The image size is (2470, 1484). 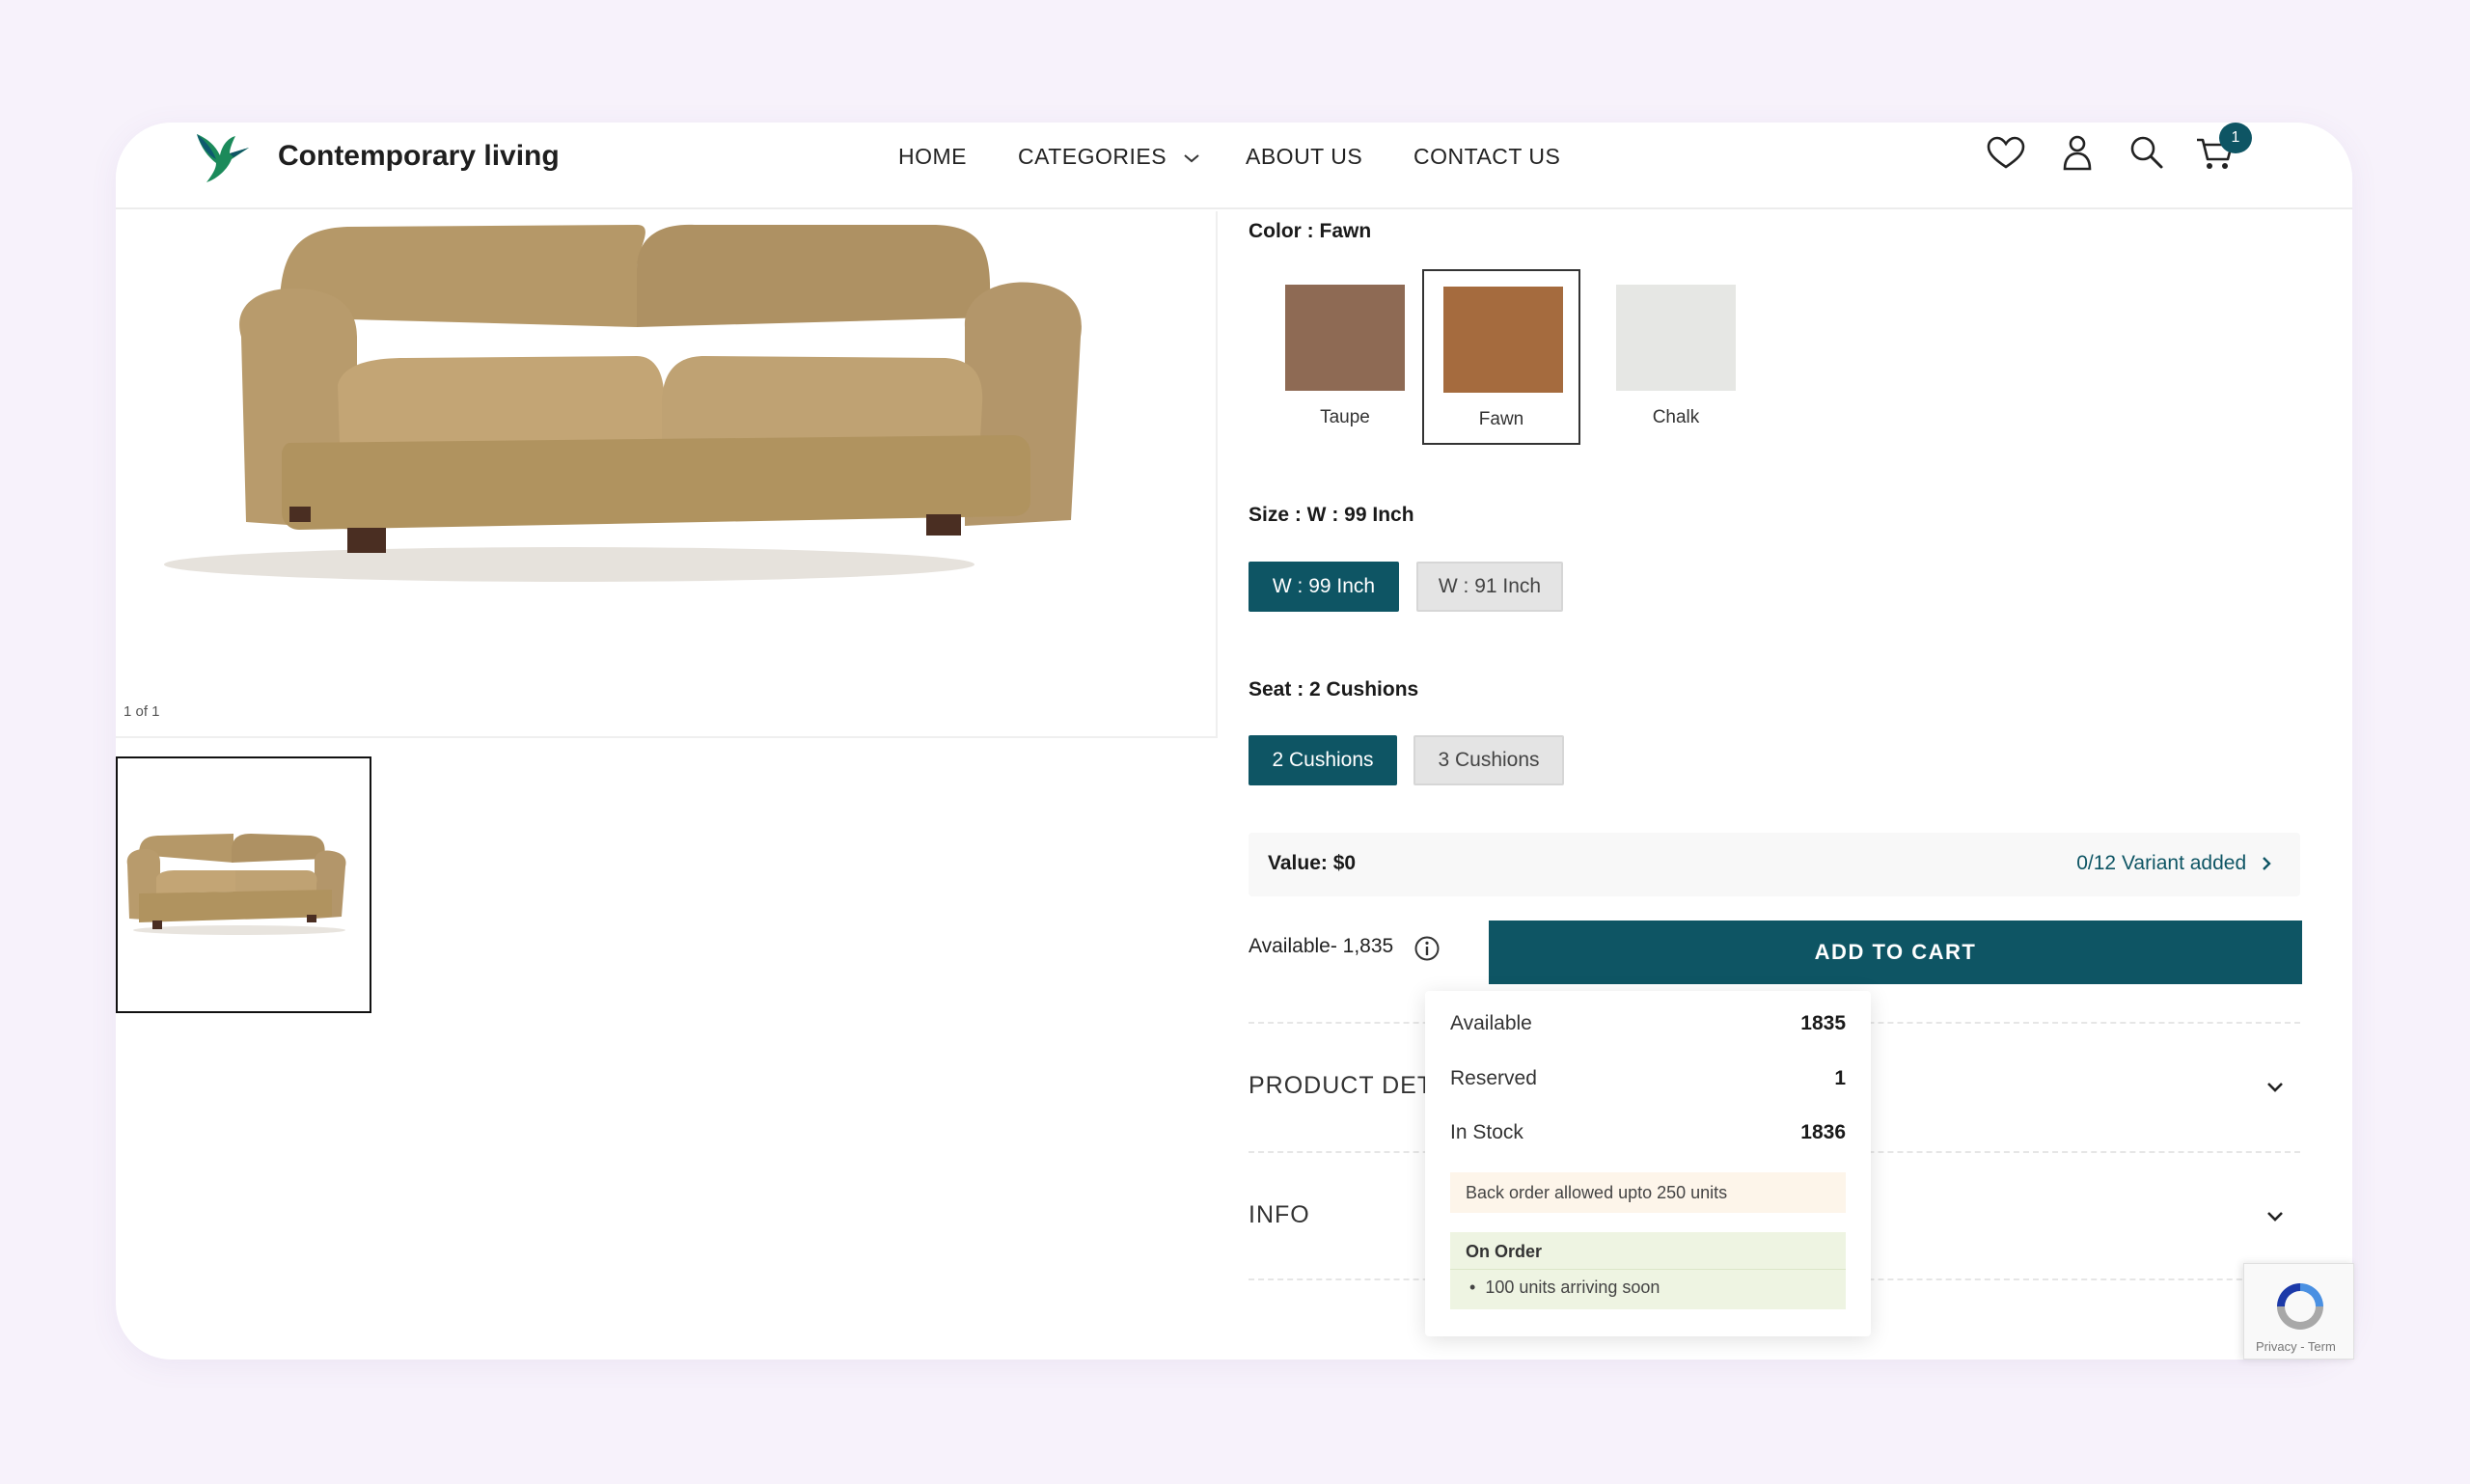 What do you see at coordinates (2296, 1346) in the screenshot?
I see `recaptcha-privacy-terms: Privacy - Term` at bounding box center [2296, 1346].